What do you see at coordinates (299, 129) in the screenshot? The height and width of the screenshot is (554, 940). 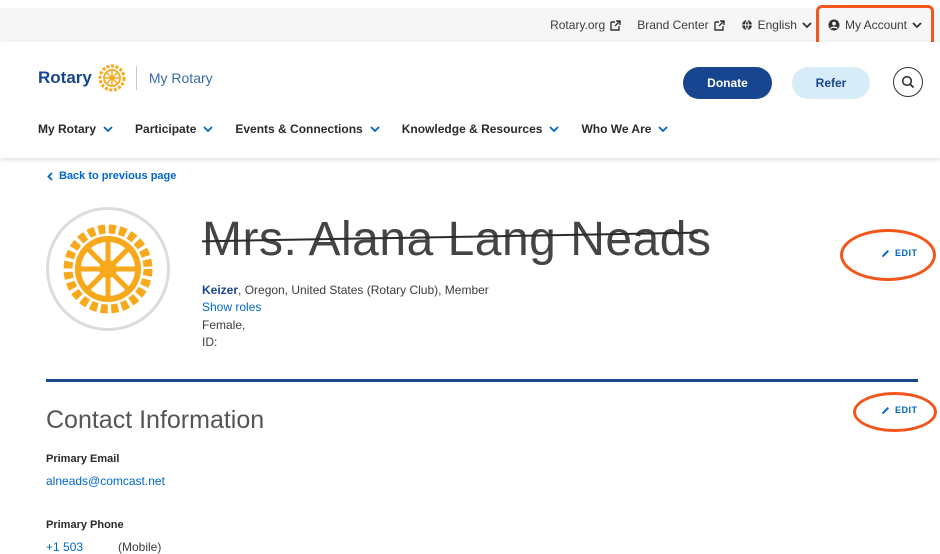 I see `nav-label: Events & Connections` at bounding box center [299, 129].